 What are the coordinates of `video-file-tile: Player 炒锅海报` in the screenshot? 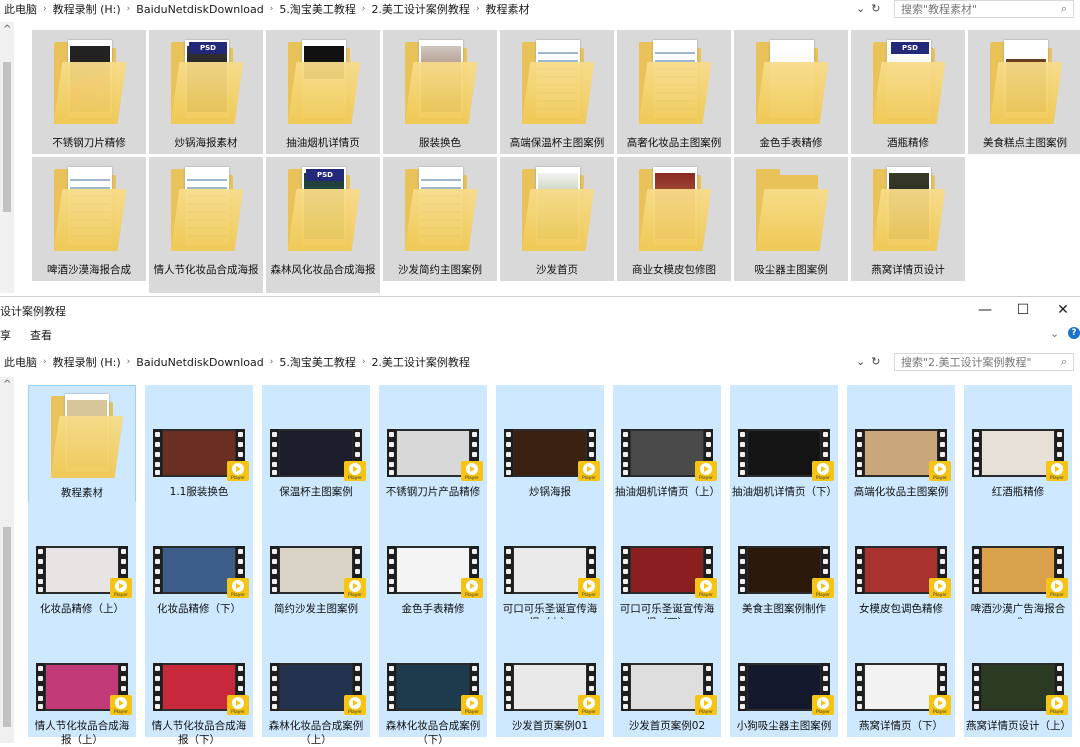 It's located at (550, 444).